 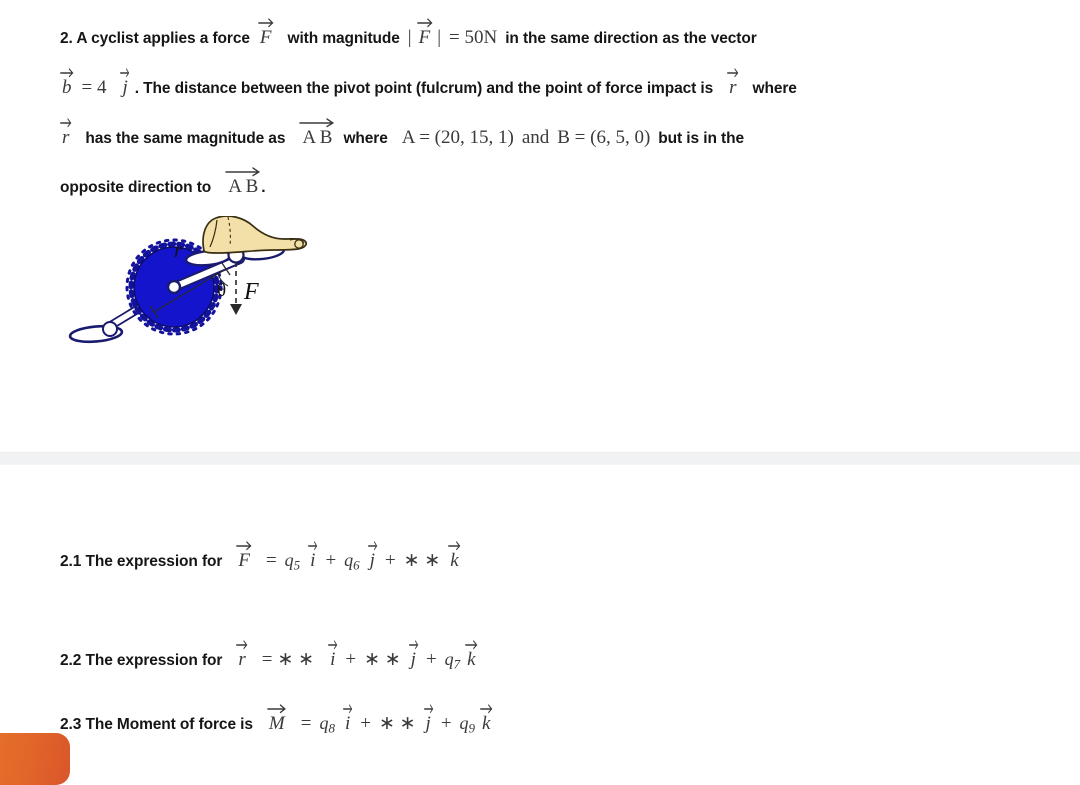 What do you see at coordinates (141, 660) in the screenshot?
I see `answer-prompt: 2.2 The expression for` at bounding box center [141, 660].